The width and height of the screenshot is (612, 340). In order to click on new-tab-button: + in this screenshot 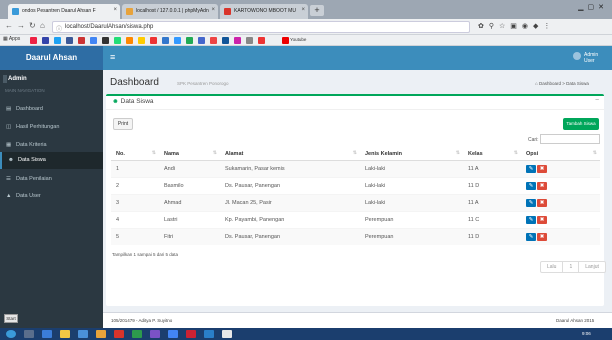, I will do `click(317, 10)`.